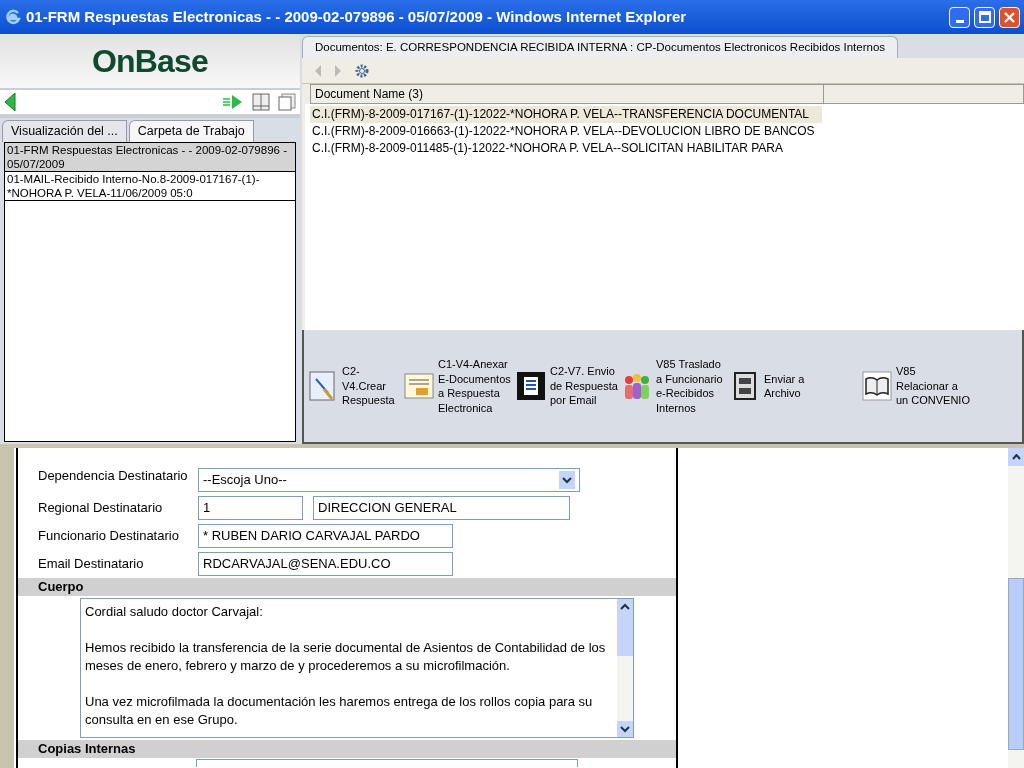 The width and height of the screenshot is (1024, 768). I want to click on action-button: V85 Relacionar a un CONVENIO, so click(916, 386).